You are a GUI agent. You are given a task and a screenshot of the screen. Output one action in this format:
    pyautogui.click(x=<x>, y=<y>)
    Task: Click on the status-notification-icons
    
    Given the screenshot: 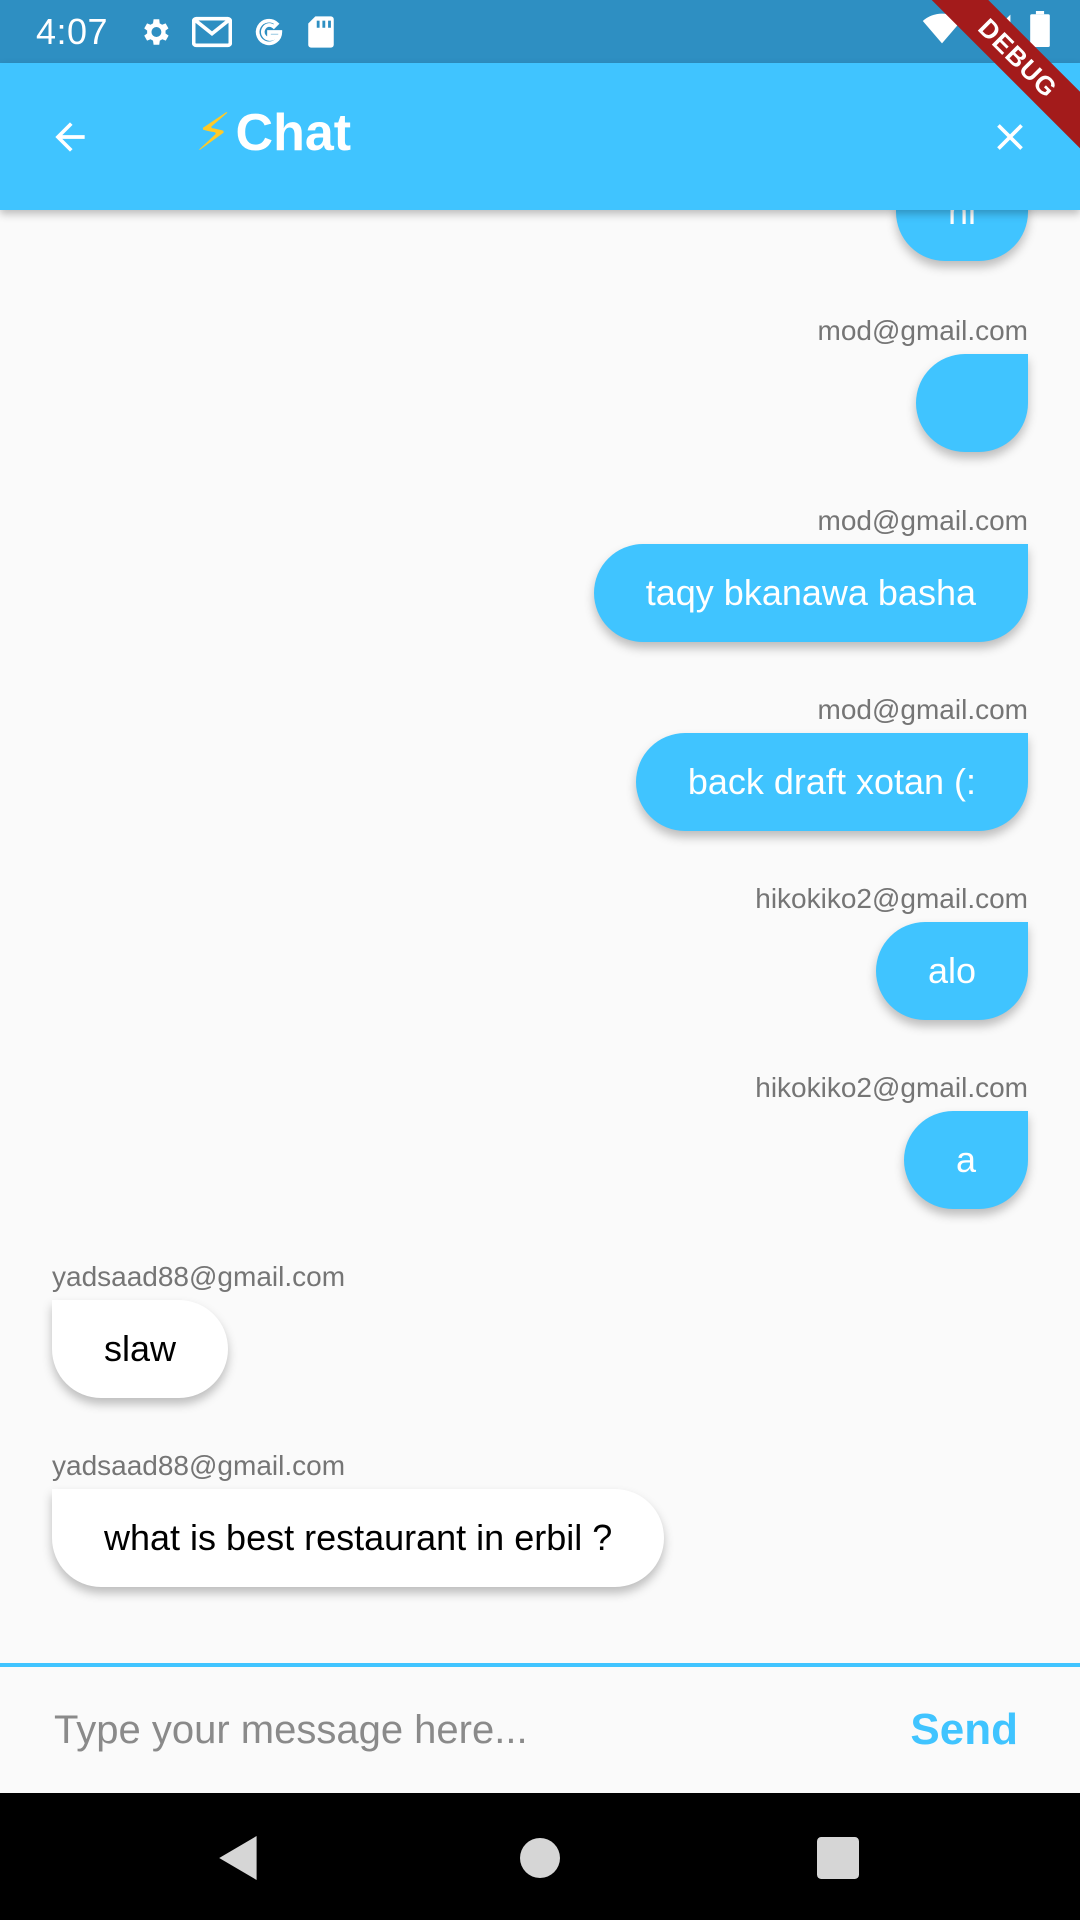 What is the action you would take?
    pyautogui.click(x=237, y=32)
    